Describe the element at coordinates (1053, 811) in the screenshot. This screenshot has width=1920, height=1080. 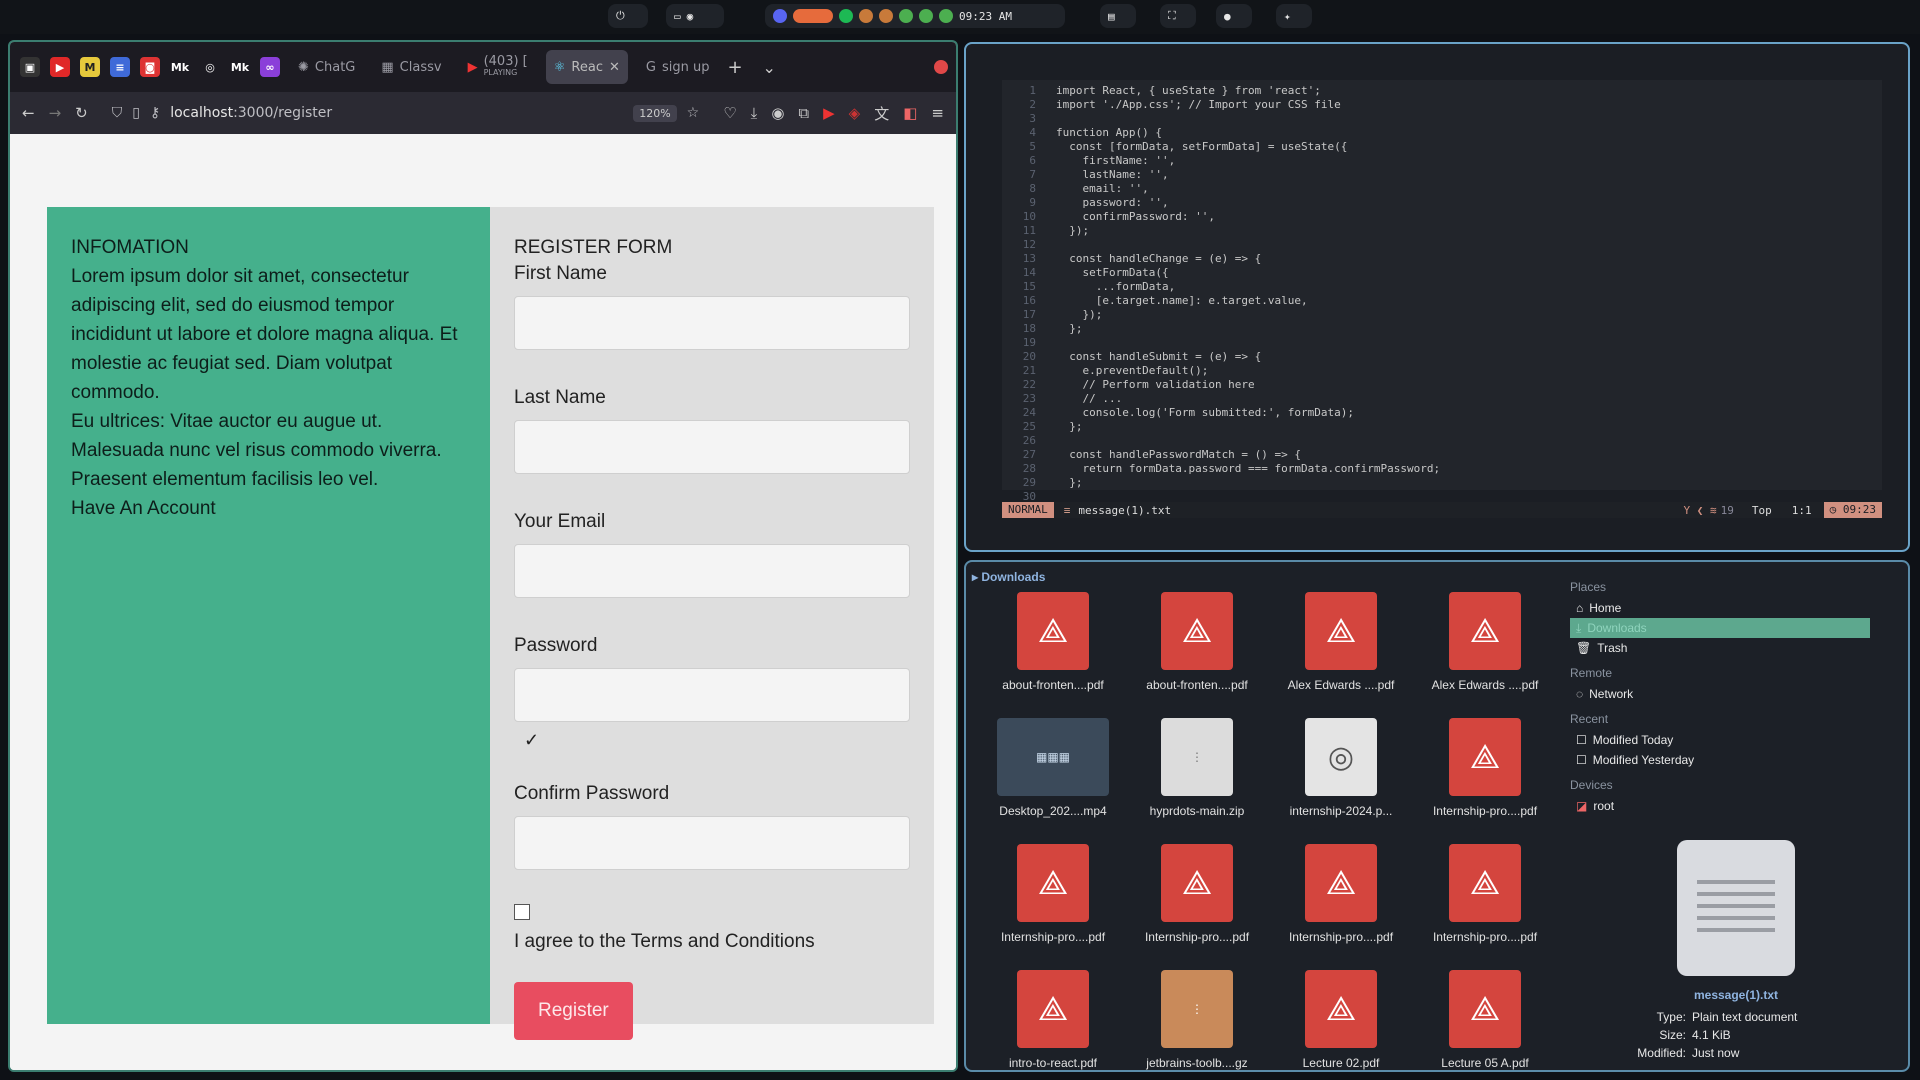
I see `file-name: Desktop_202....mp4` at that location.